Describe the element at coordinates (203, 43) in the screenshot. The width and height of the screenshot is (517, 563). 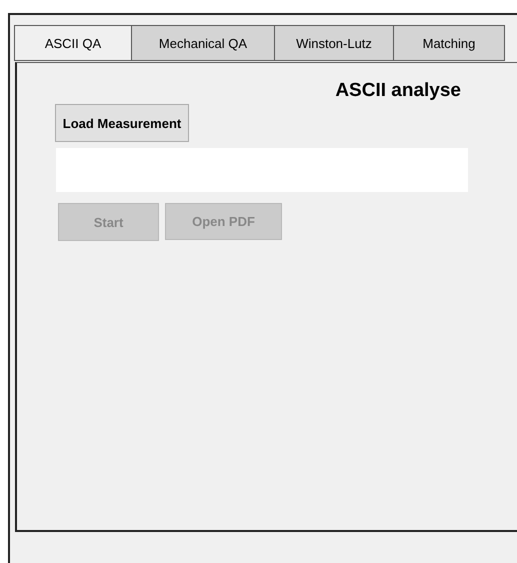
I see `tab: Mechanical QA` at that location.